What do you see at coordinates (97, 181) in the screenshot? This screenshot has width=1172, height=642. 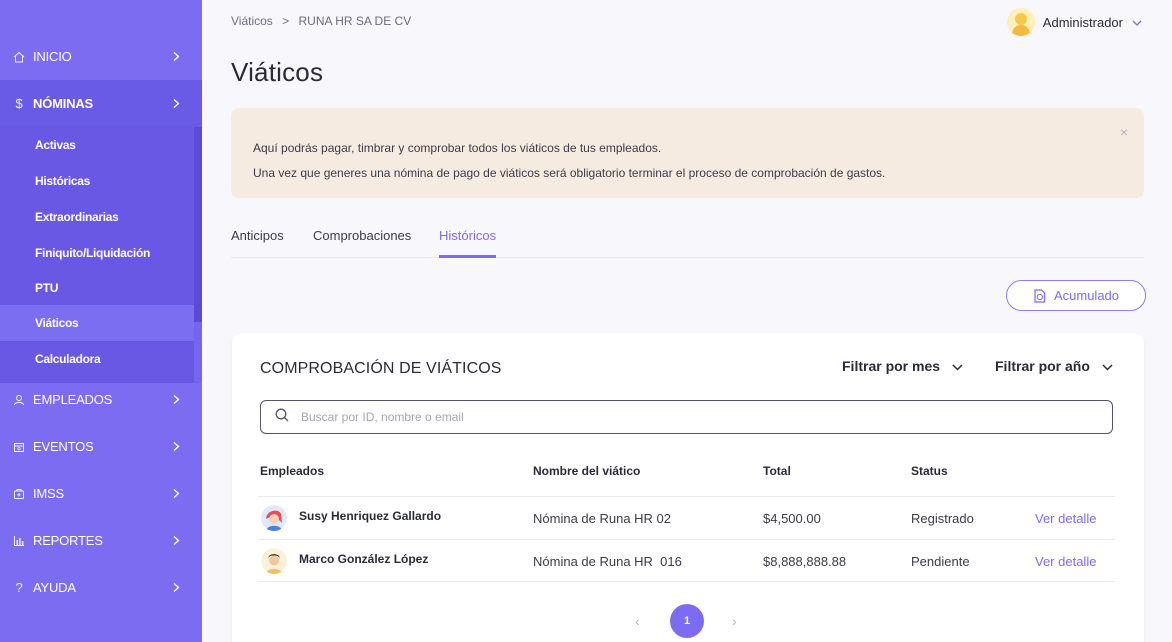 I see `submenu-item-historicas: Históricas` at bounding box center [97, 181].